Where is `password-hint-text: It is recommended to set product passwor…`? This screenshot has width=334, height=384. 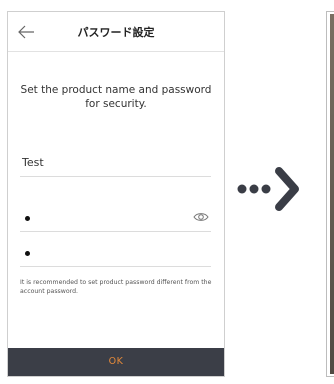
password-hint-text: It is recommended to set product passwor… is located at coordinates (116, 287).